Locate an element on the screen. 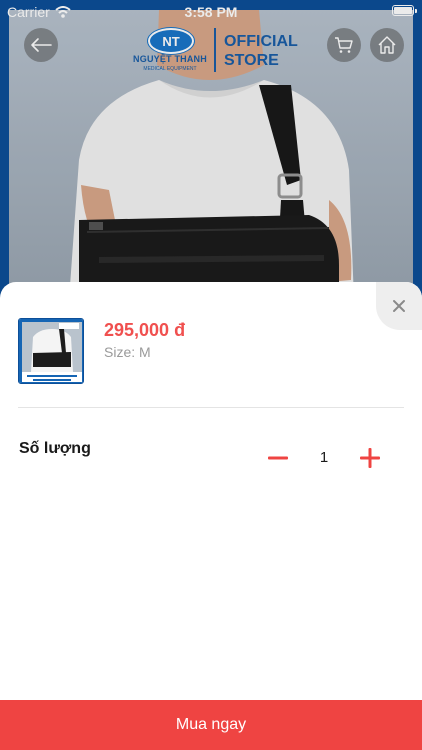 This screenshot has height=750, width=422. quantity-decrease-button is located at coordinates (278, 458).